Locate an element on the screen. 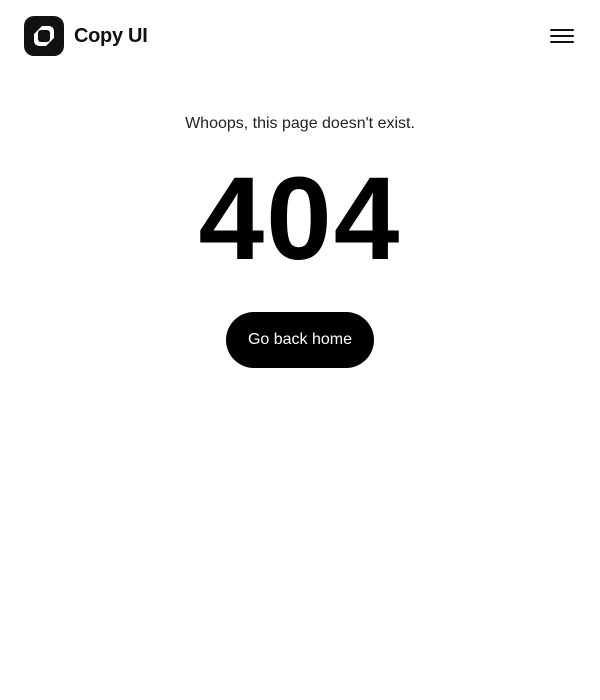 The height and width of the screenshot is (700, 600). error-code: 404 is located at coordinates (300, 219).